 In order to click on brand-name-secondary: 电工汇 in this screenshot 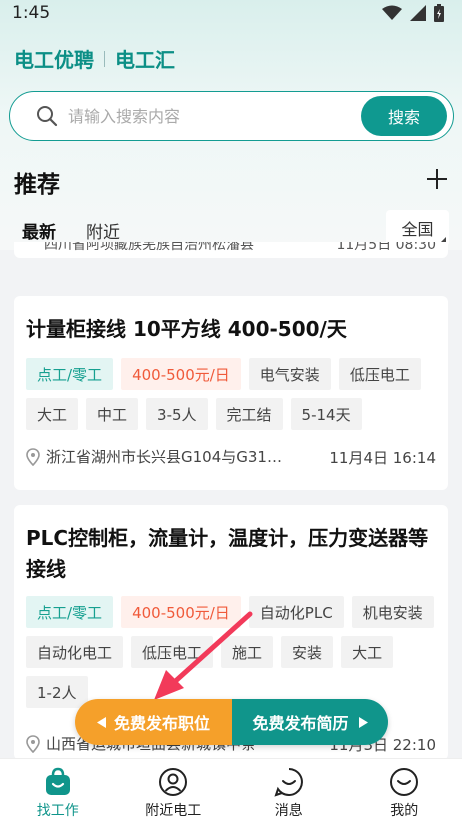, I will do `click(145, 58)`.